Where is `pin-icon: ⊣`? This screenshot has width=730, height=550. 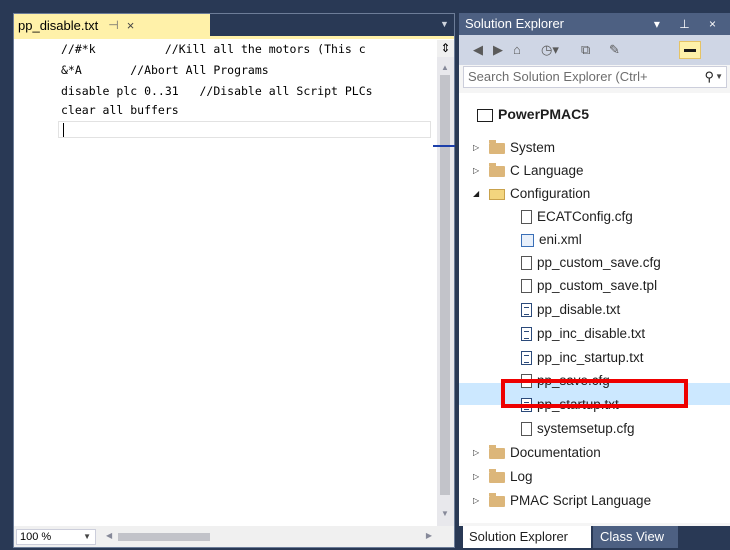 pin-icon: ⊣ is located at coordinates (113, 25).